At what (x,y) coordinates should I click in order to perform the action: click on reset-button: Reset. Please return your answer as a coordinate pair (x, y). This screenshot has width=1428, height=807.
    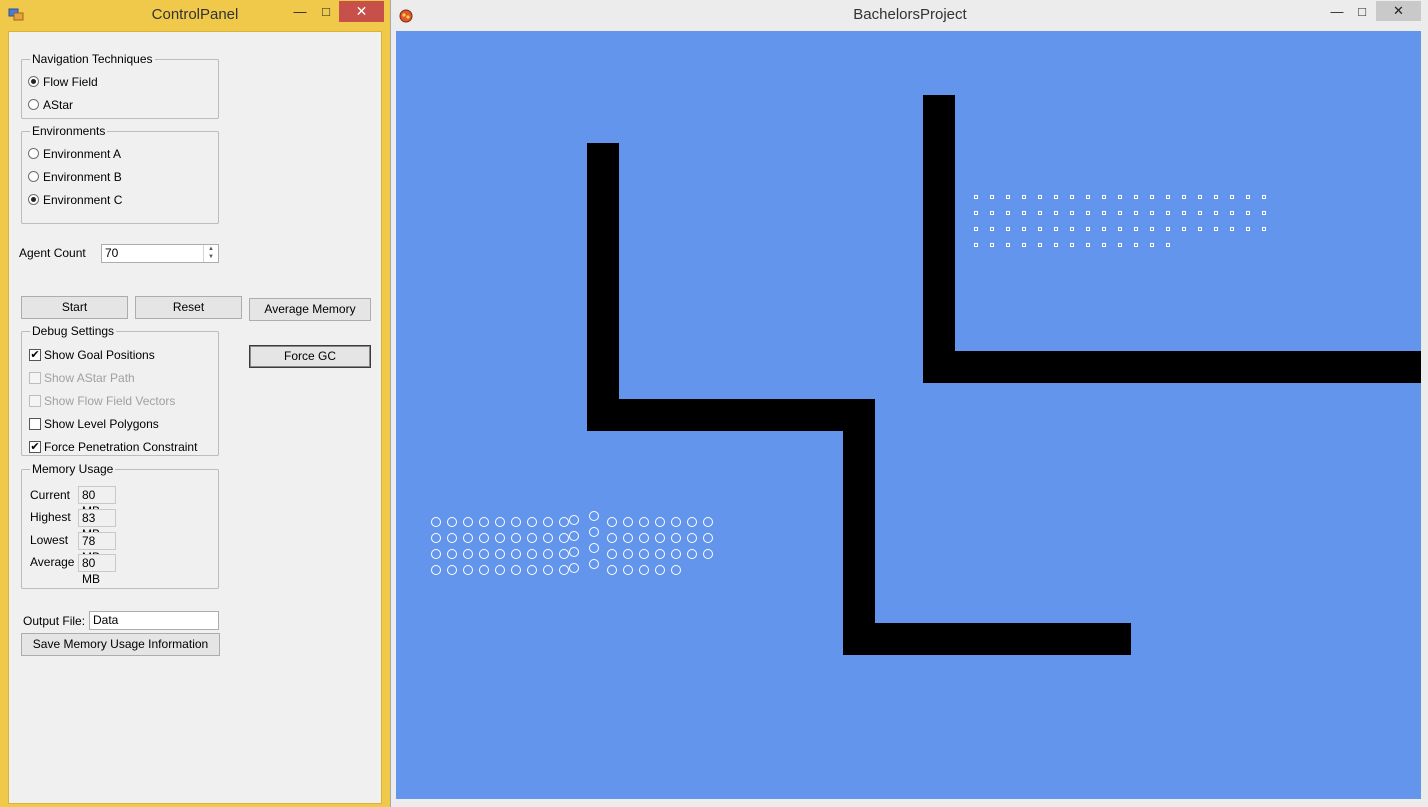
    Looking at the image, I should click on (188, 307).